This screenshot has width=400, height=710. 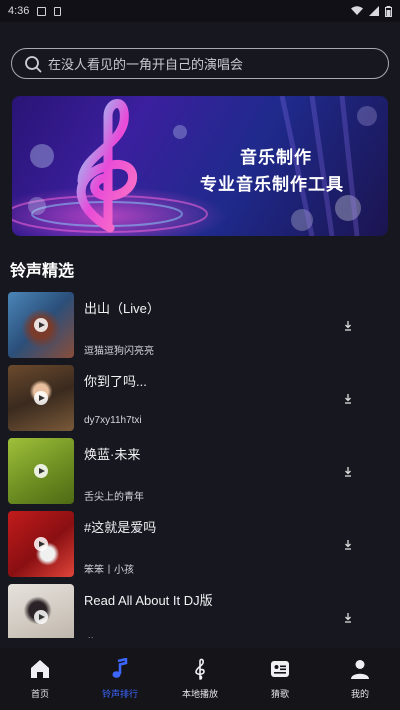 I want to click on banner-title: 音乐制作, so click(x=276, y=157).